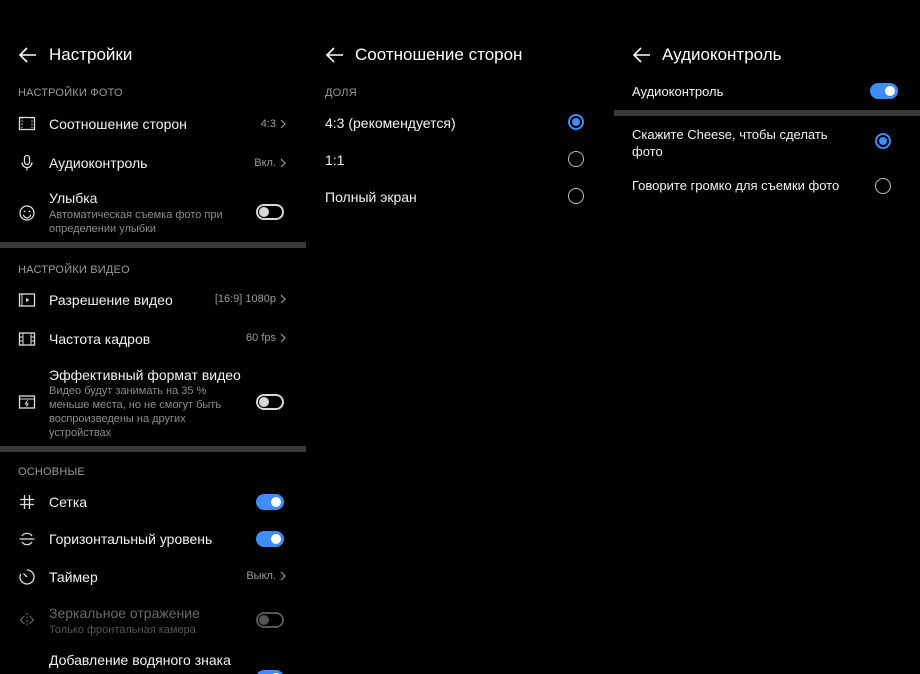  Describe the element at coordinates (70, 93) in the screenshot. I see `section-photo-settings: НАСТРОЙКИ ФОТО` at that location.